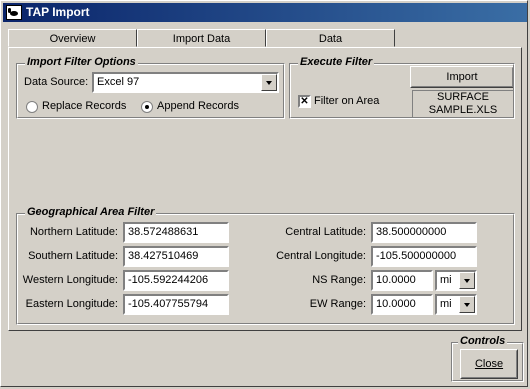 This screenshot has width=530, height=389. What do you see at coordinates (58, 12) in the screenshot?
I see `window-title: TAP Import` at bounding box center [58, 12].